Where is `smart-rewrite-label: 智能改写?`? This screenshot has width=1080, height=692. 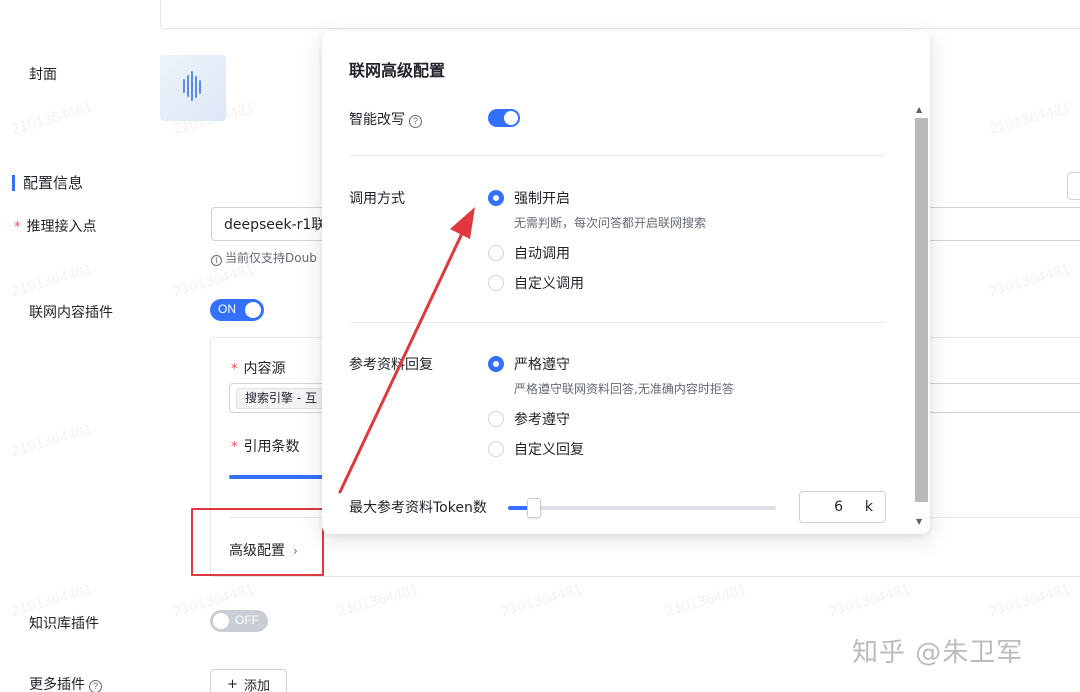
smart-rewrite-label: 智能改写? is located at coordinates (385, 119).